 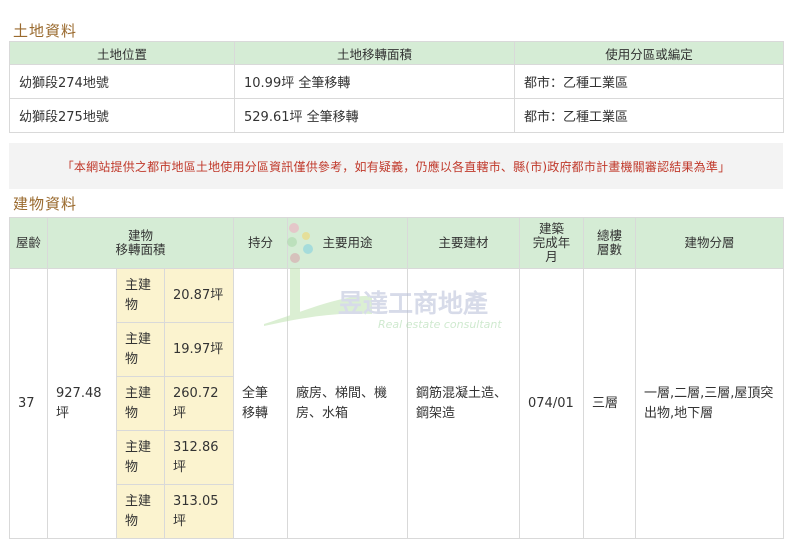 What do you see at coordinates (199, 457) in the screenshot?
I see `sub-building-area: 312.86坪` at bounding box center [199, 457].